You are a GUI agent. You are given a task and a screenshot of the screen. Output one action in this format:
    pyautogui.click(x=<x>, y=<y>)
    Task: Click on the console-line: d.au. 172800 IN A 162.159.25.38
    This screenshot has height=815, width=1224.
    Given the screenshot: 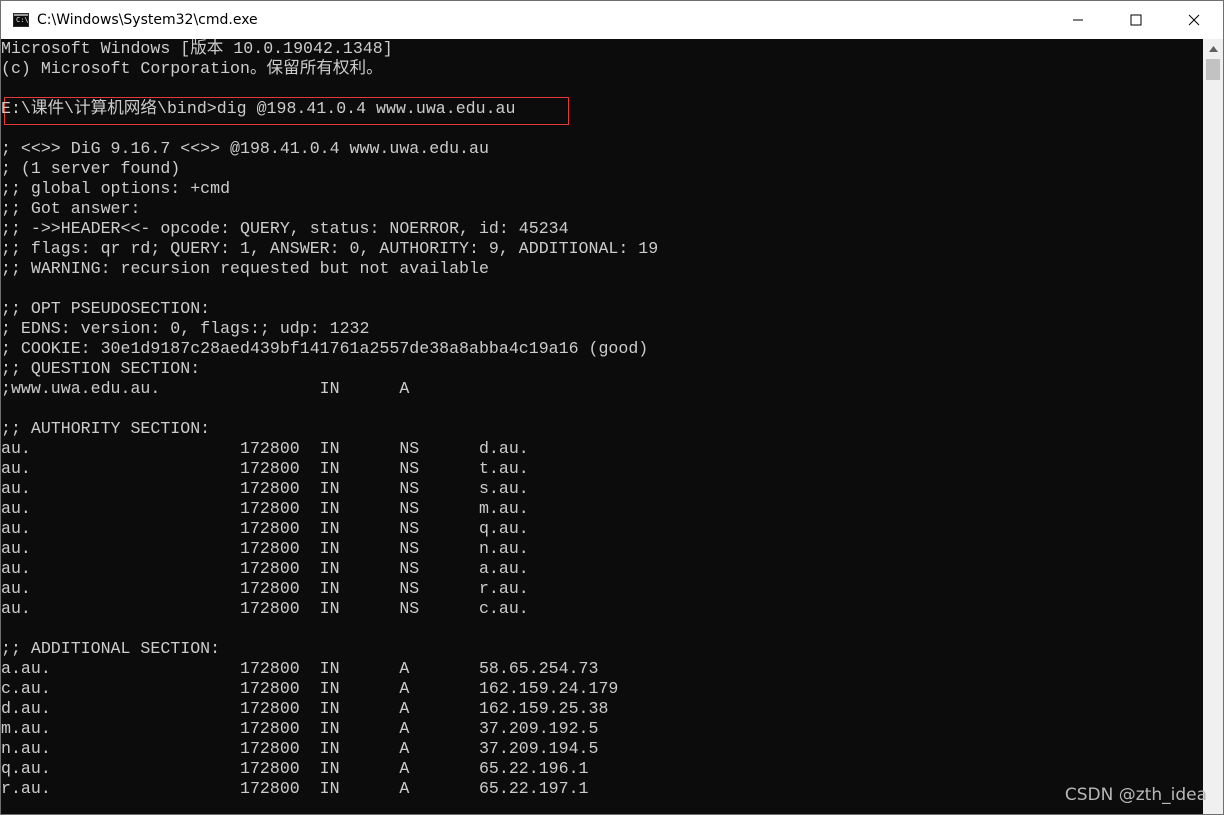 What is the action you would take?
    pyautogui.click(x=305, y=708)
    